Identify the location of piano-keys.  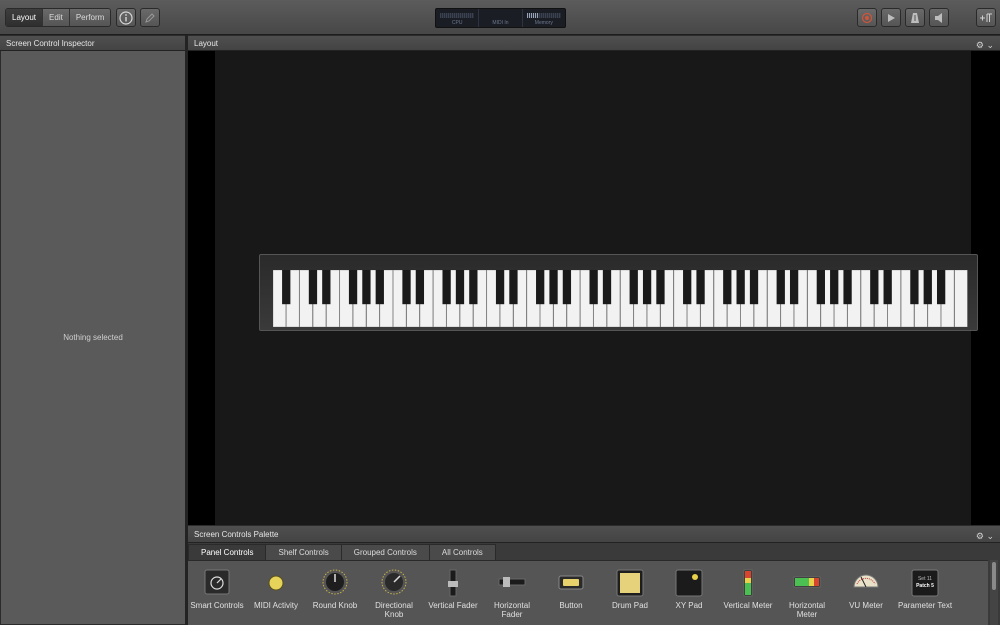
(620, 298).